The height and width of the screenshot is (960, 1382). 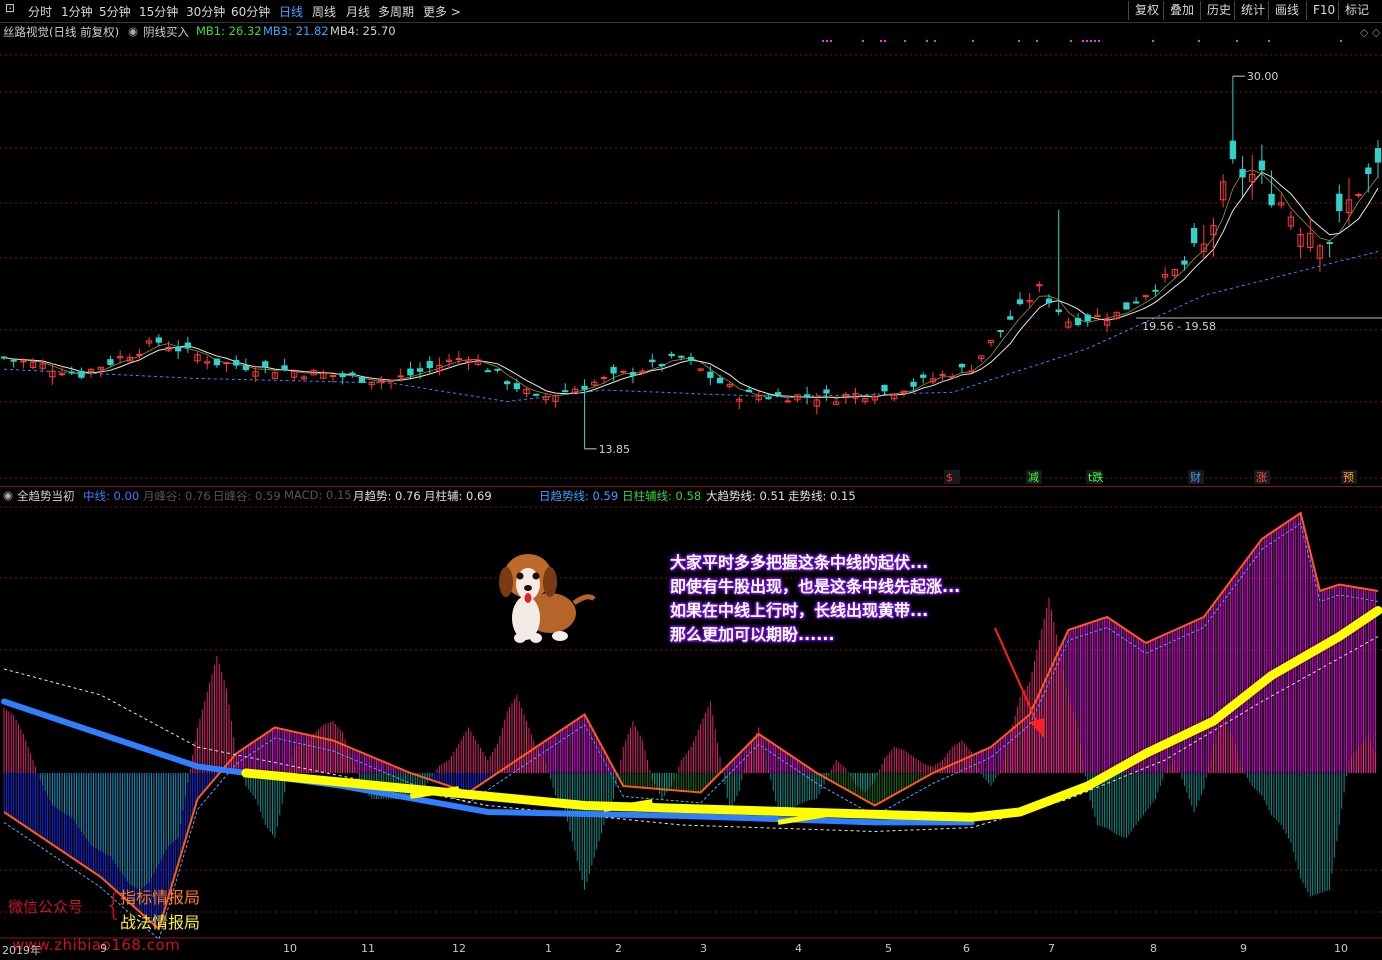 What do you see at coordinates (1263, 76) in the screenshot?
I see `high-price-label: 30.00` at bounding box center [1263, 76].